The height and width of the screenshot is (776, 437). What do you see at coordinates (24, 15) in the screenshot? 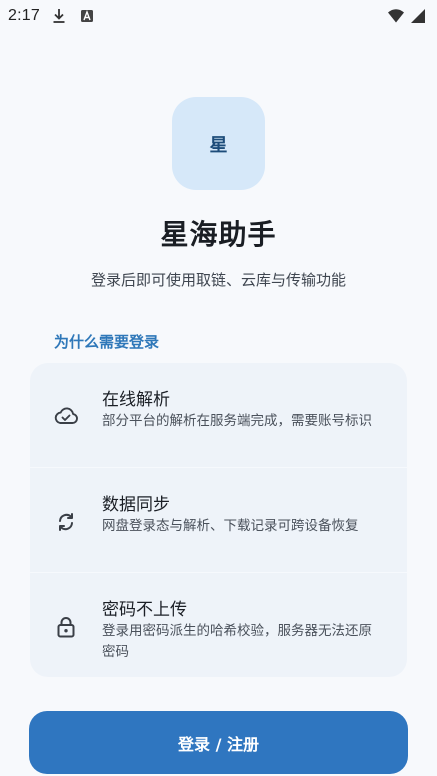
I see `status-time: 2:17` at bounding box center [24, 15].